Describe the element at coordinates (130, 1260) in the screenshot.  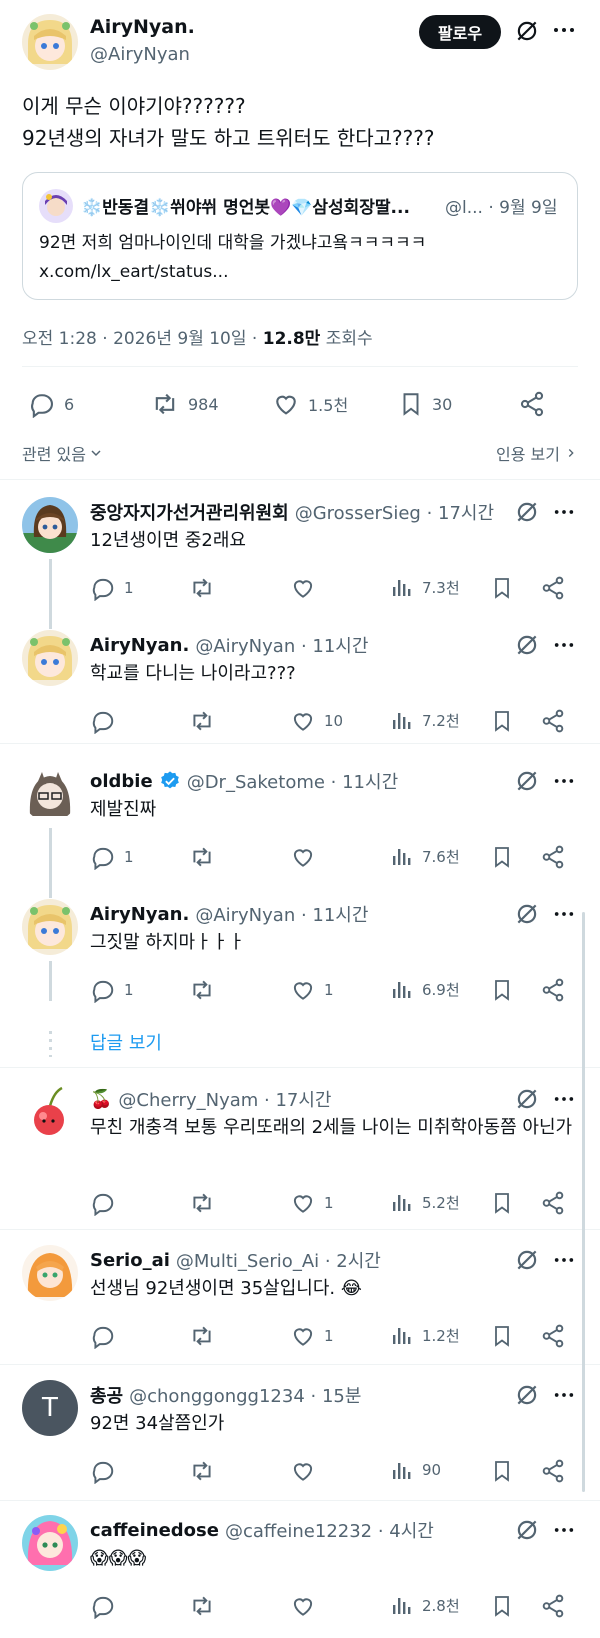
I see `reply-author-name: Serio_ai` at that location.